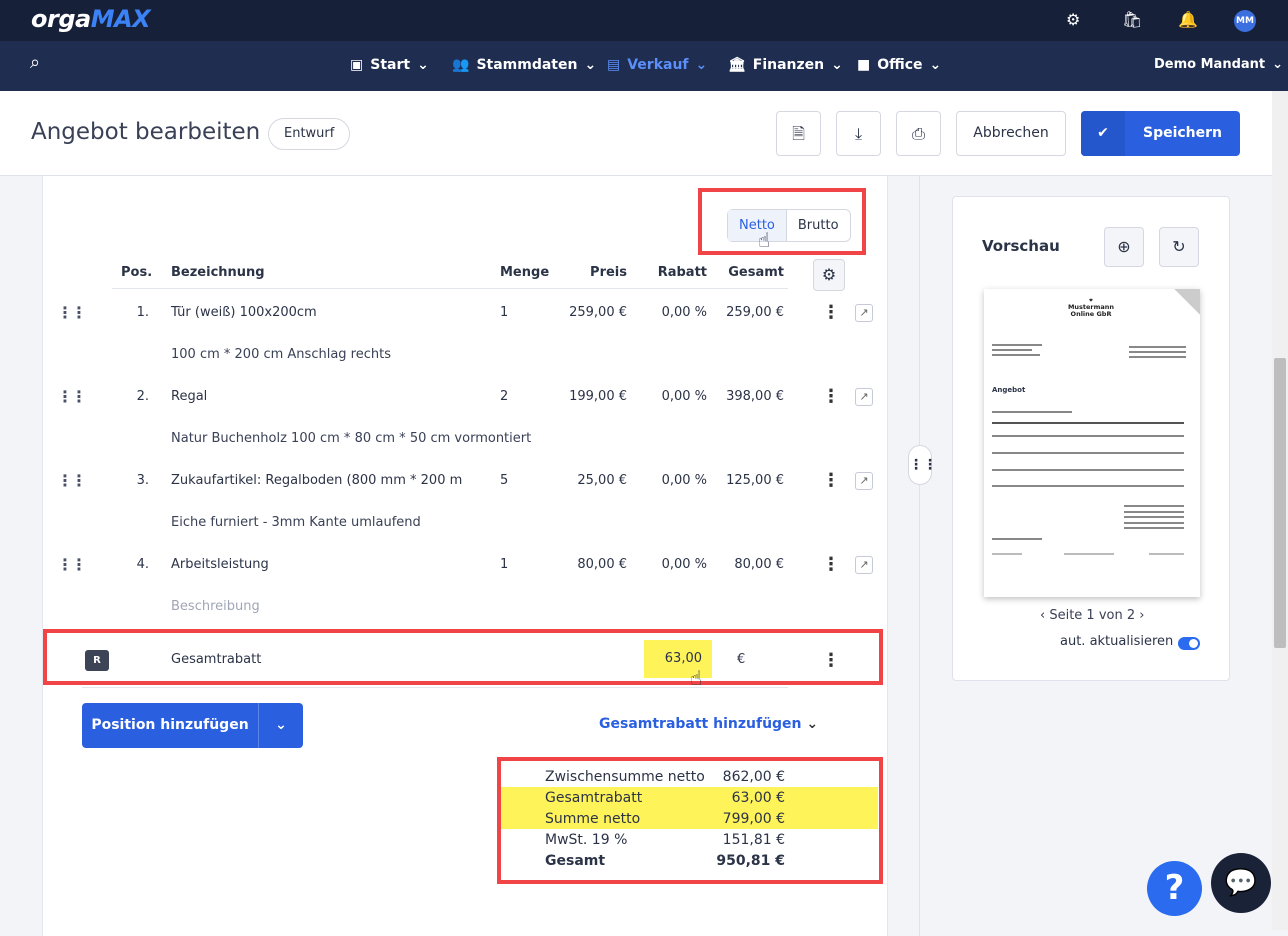 The height and width of the screenshot is (936, 1288). What do you see at coordinates (1042, 615) in the screenshot?
I see `prev-page-icon: ‹` at bounding box center [1042, 615].